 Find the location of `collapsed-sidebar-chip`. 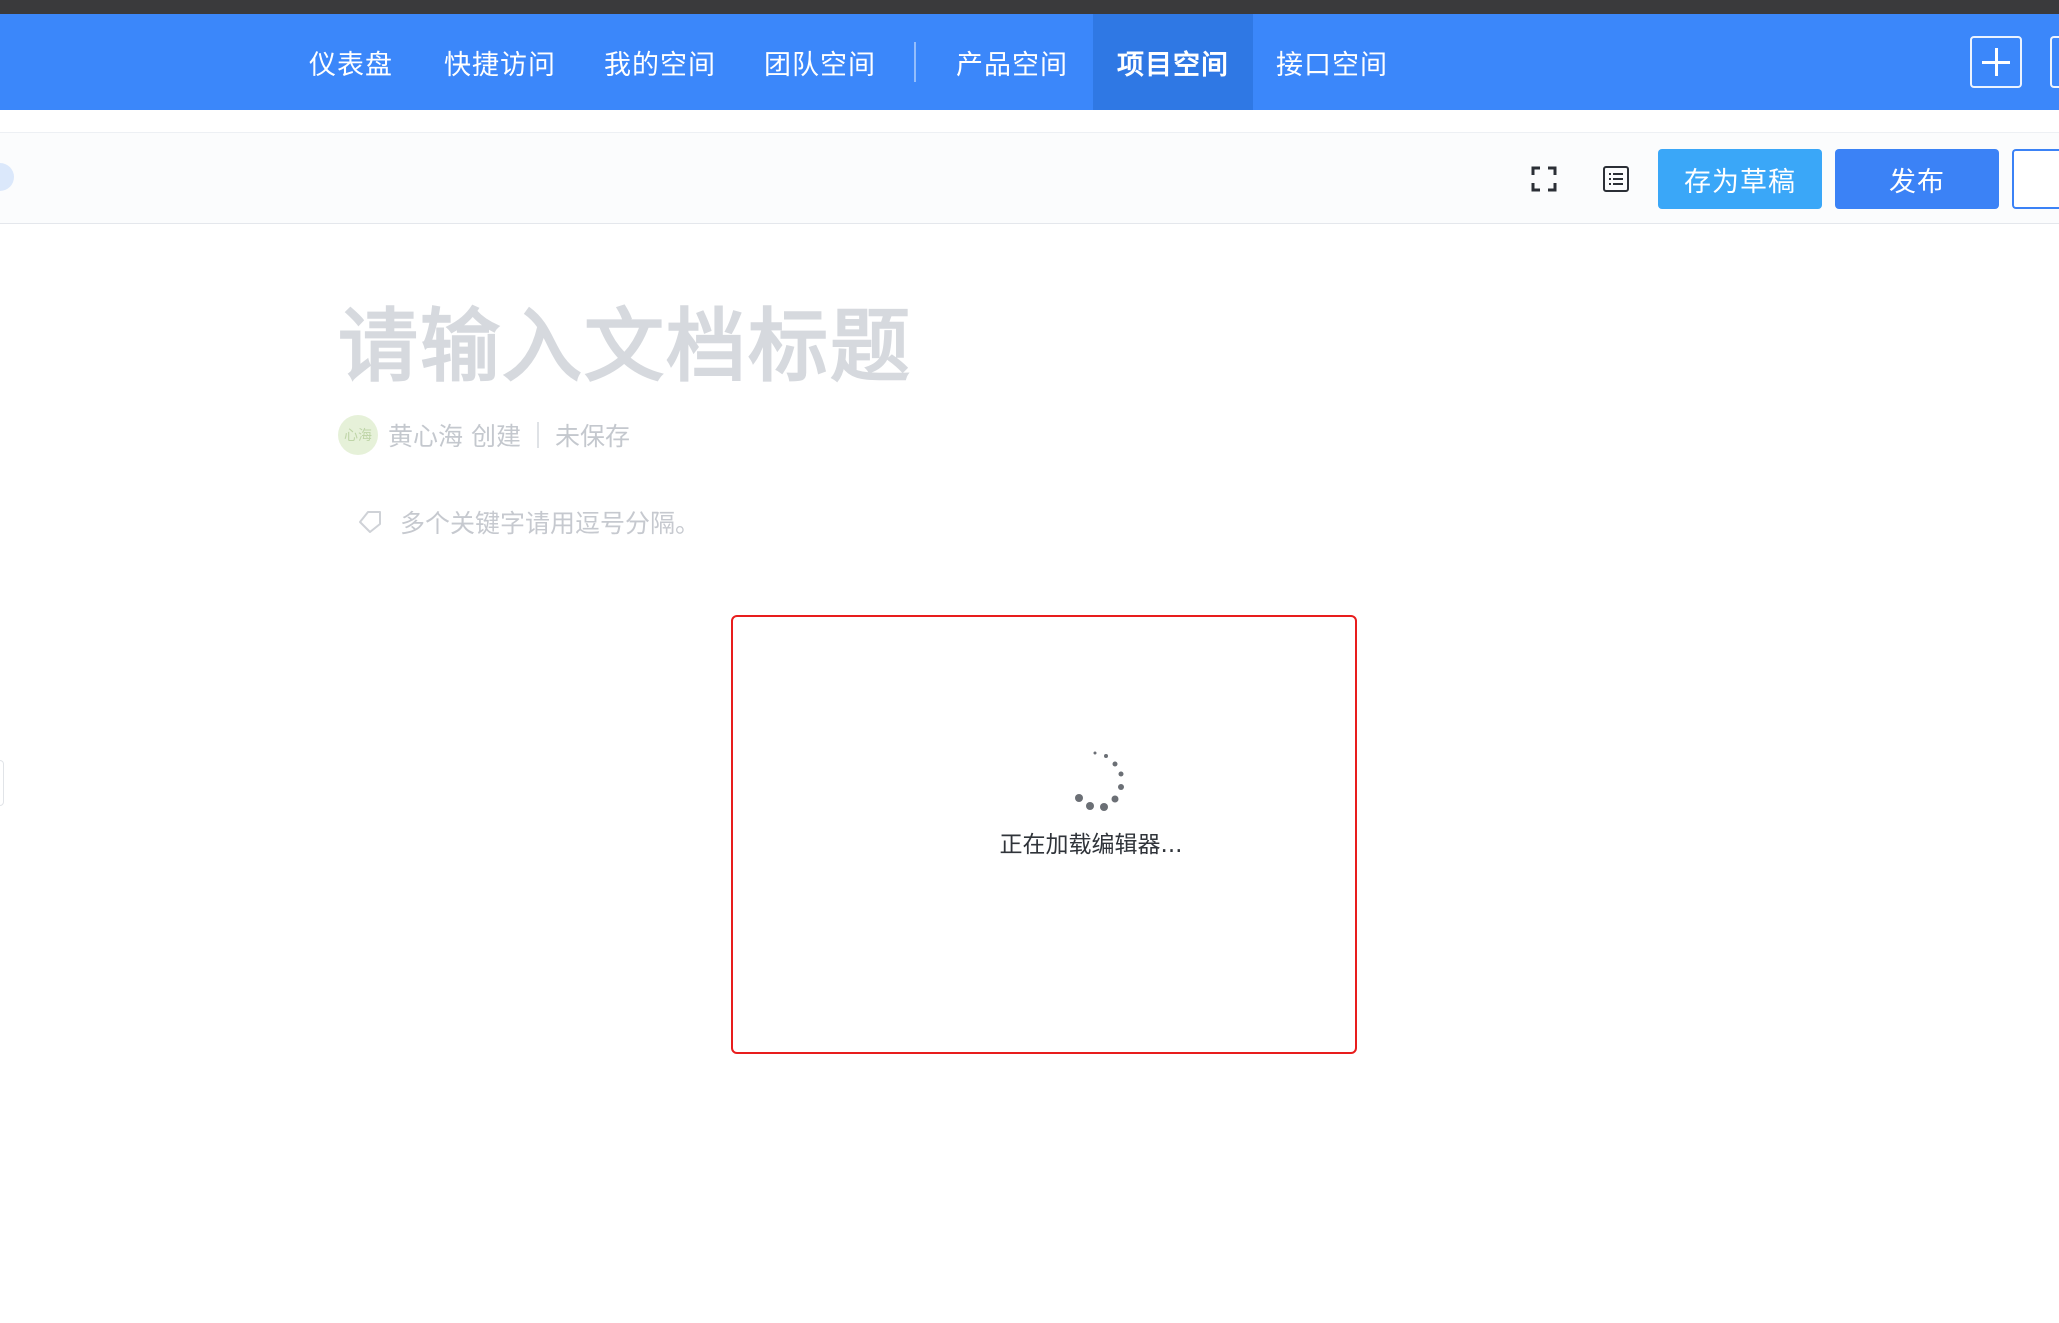

collapsed-sidebar-chip is located at coordinates (7, 177).